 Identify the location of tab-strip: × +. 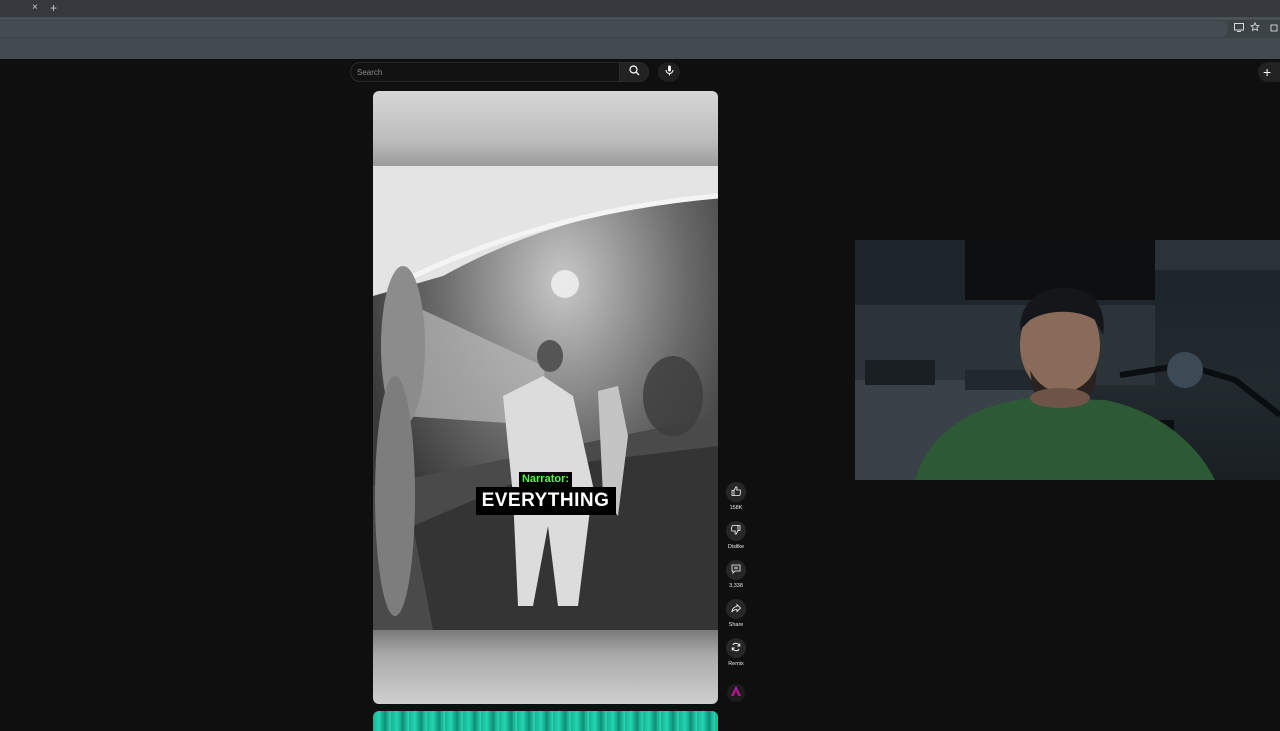
(640, 8).